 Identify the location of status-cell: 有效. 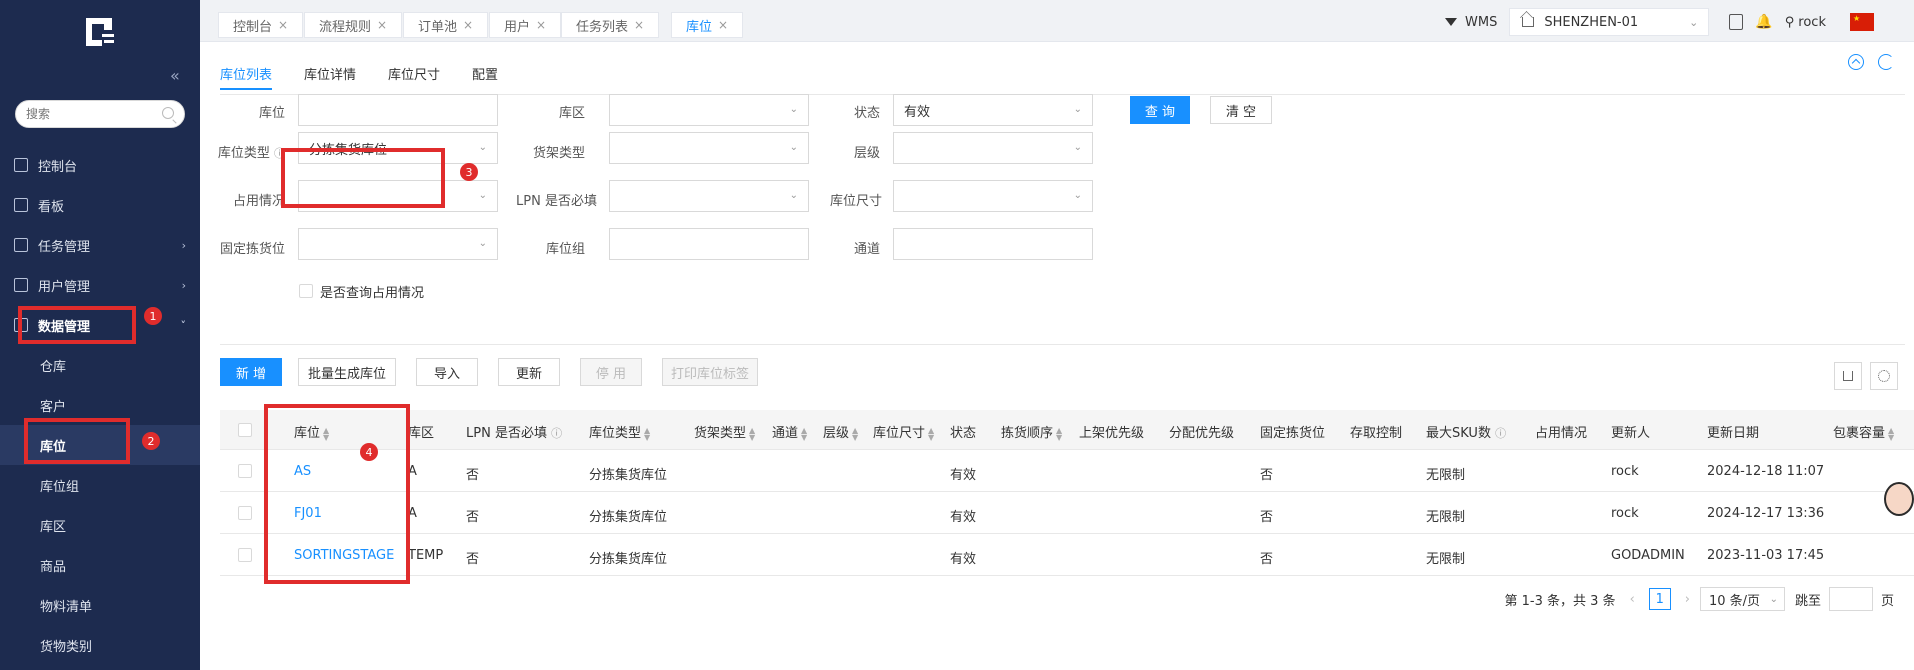
(963, 559).